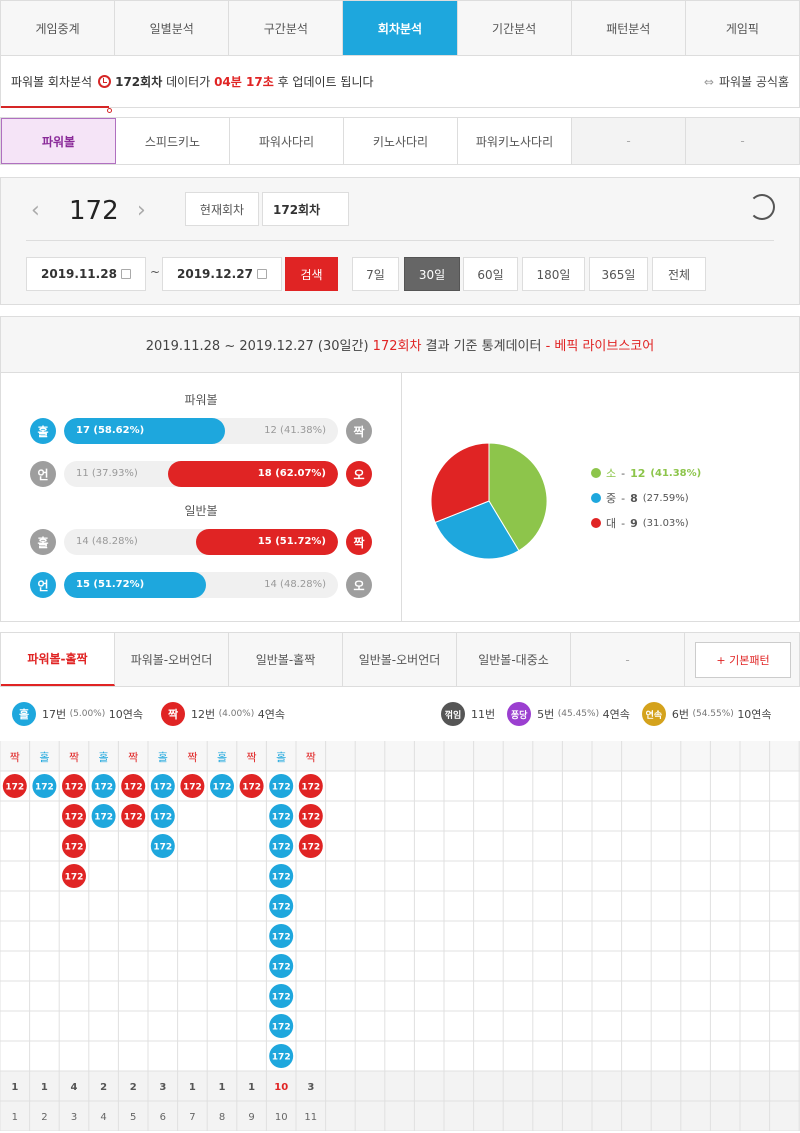  What do you see at coordinates (629, 28) in the screenshot?
I see `nav-tab-5: 패턴분석` at bounding box center [629, 28].